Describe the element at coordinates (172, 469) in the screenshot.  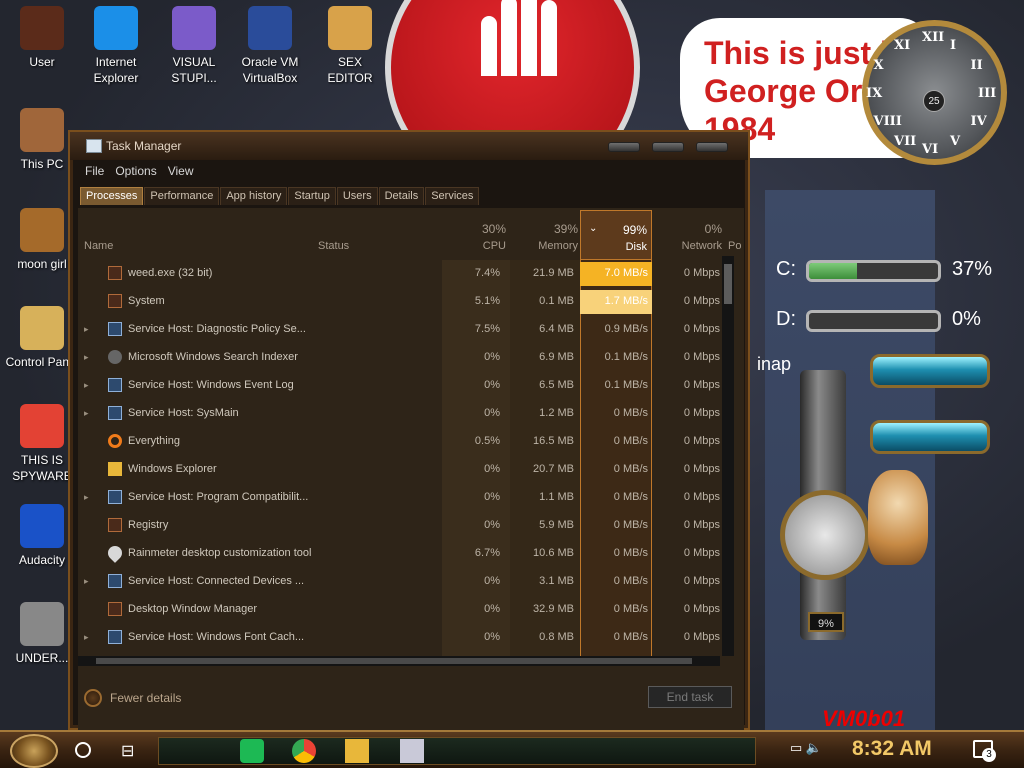
I see `process-name: Windows Explorer` at that location.